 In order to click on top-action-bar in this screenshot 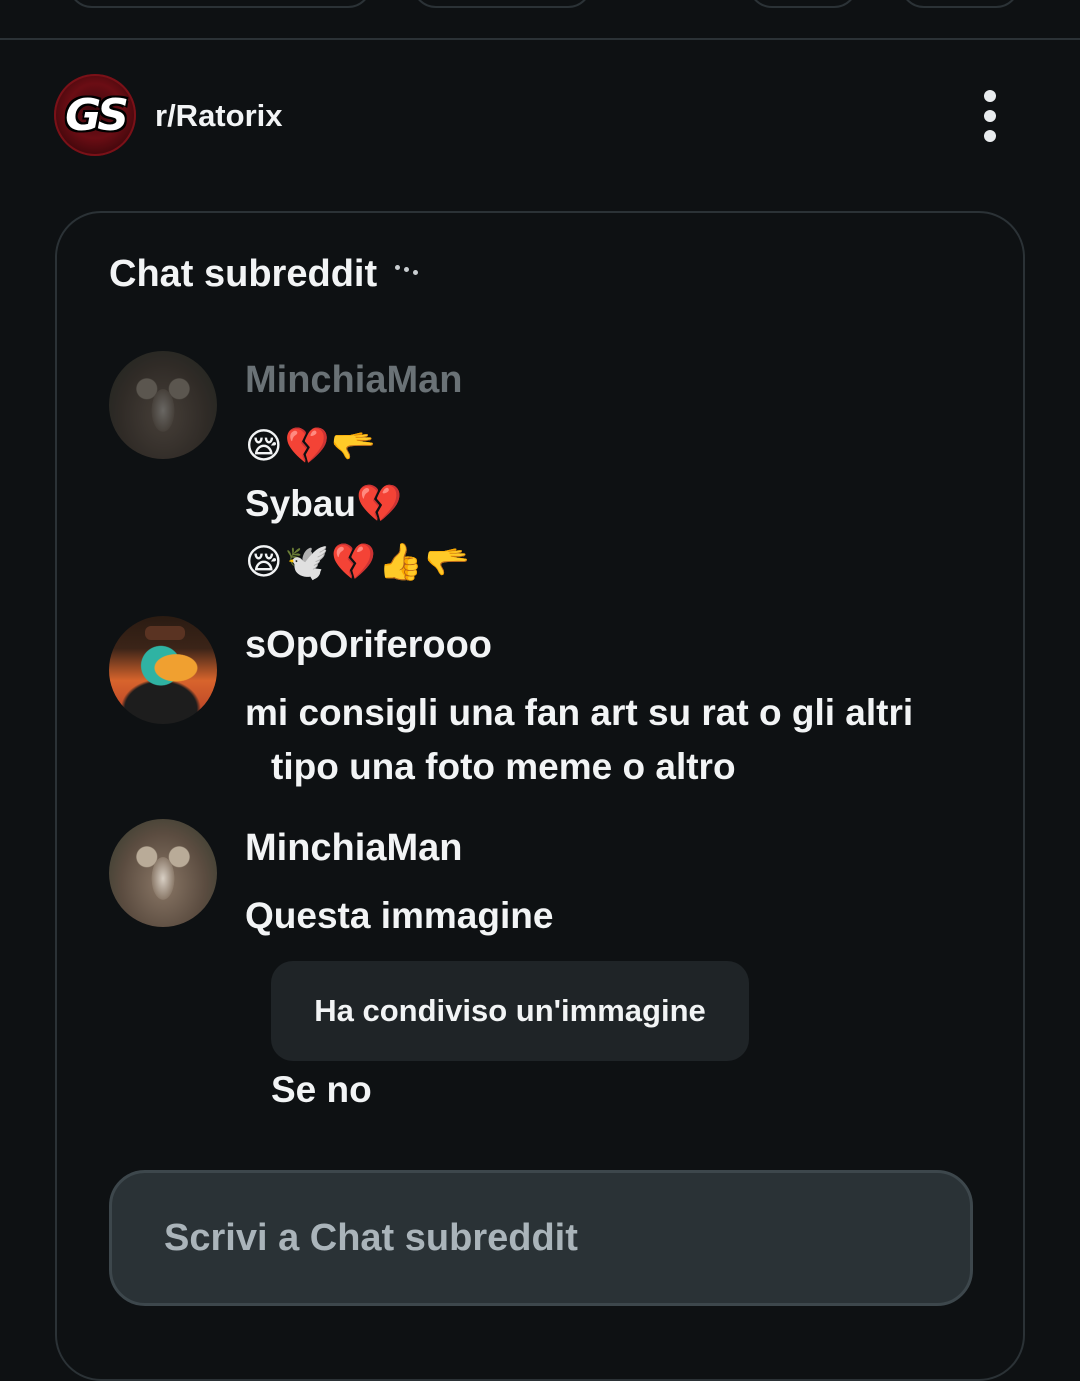, I will do `click(540, 20)`.